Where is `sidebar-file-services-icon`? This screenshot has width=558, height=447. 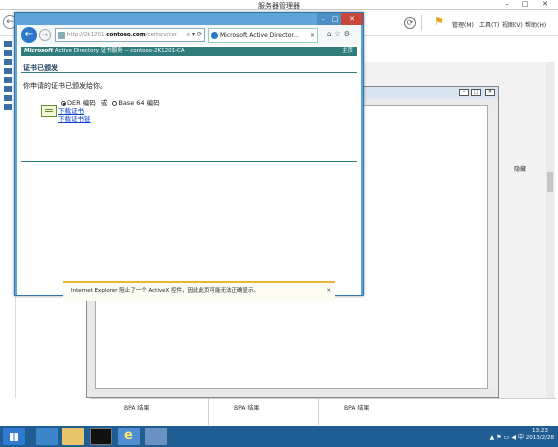
sidebar-file-services-icon is located at coordinates (8, 98).